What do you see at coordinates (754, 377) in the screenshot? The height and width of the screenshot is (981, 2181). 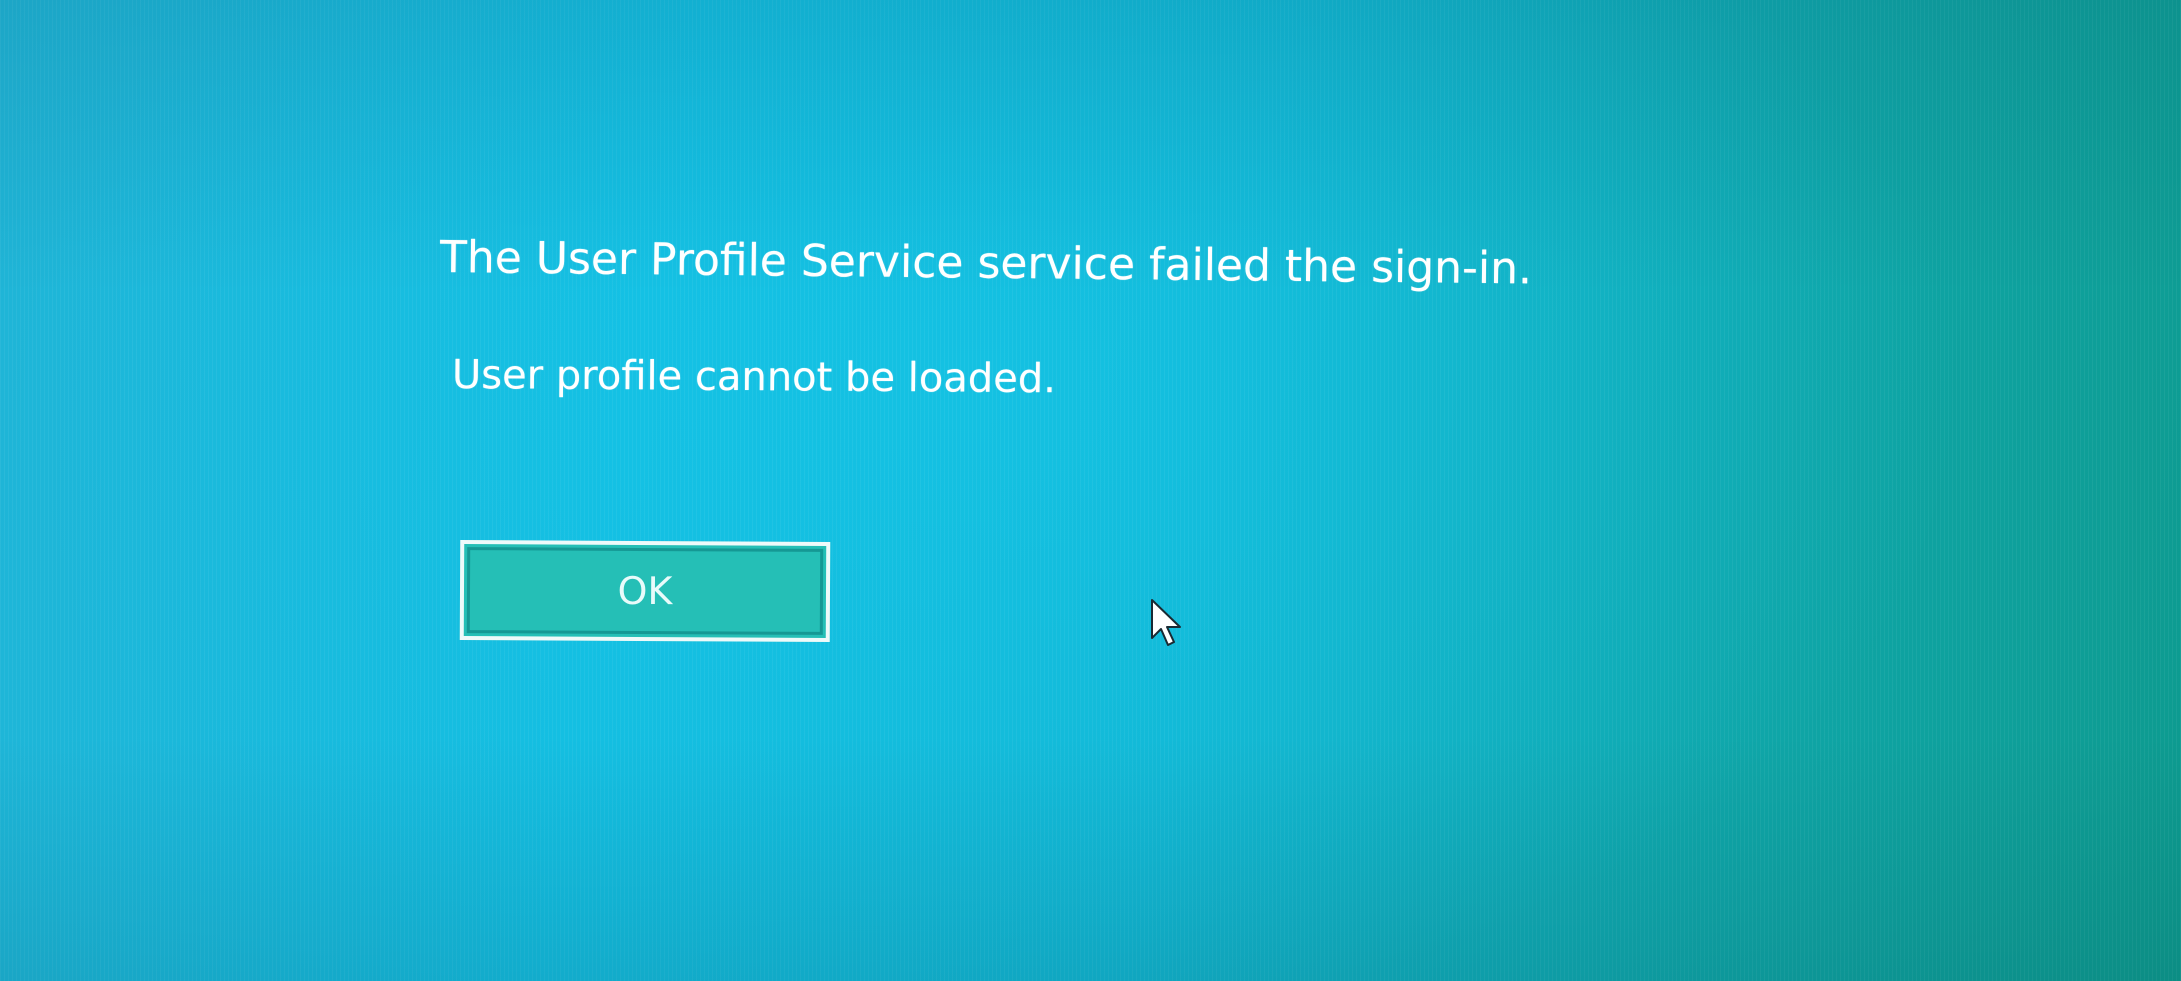 I see `error-detail: User profile cannot be loaded.` at bounding box center [754, 377].